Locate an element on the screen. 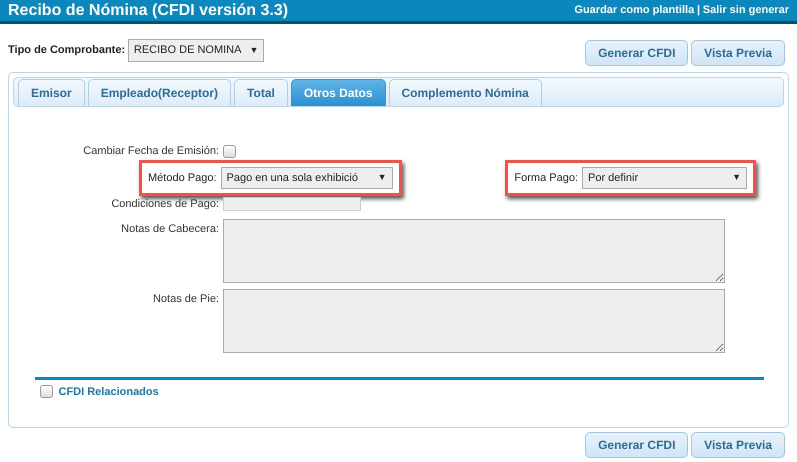 This screenshot has height=462, width=797. dropdown: Por definir ▼ is located at coordinates (664, 177).